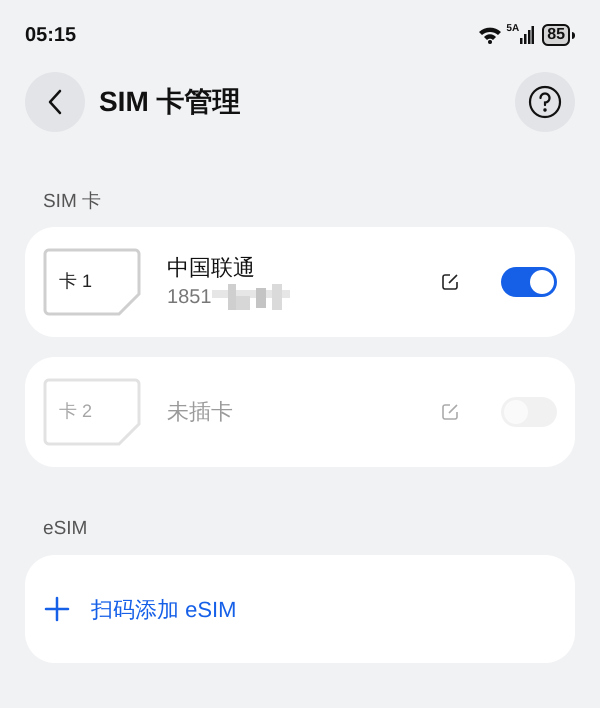 The image size is (600, 708). What do you see at coordinates (189, 297) in the screenshot?
I see `phone-number: 1851` at bounding box center [189, 297].